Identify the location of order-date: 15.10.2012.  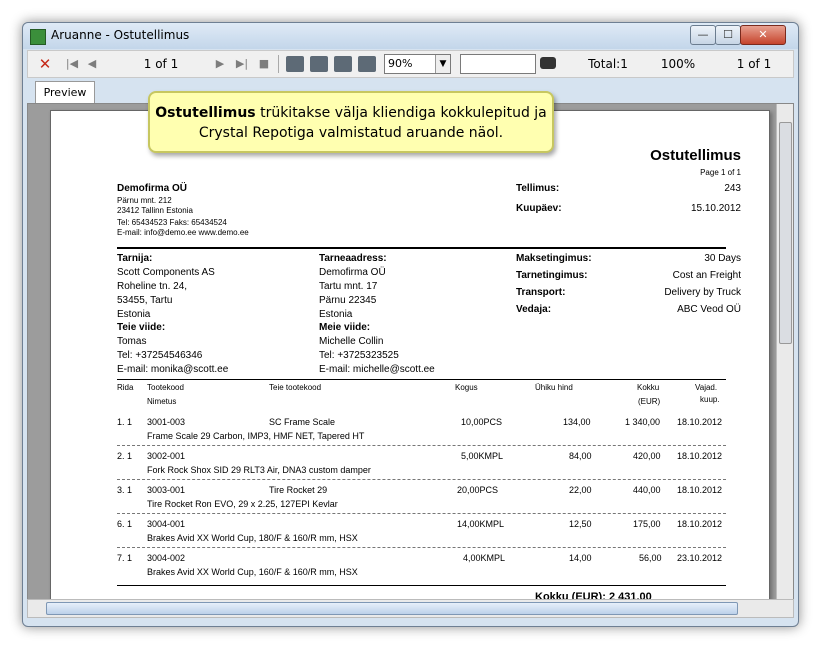
(715, 208).